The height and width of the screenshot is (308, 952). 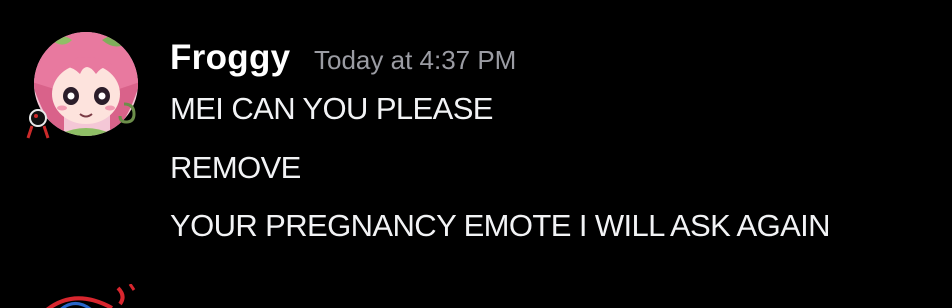 I want to click on user-avatar, so click(x=86, y=84).